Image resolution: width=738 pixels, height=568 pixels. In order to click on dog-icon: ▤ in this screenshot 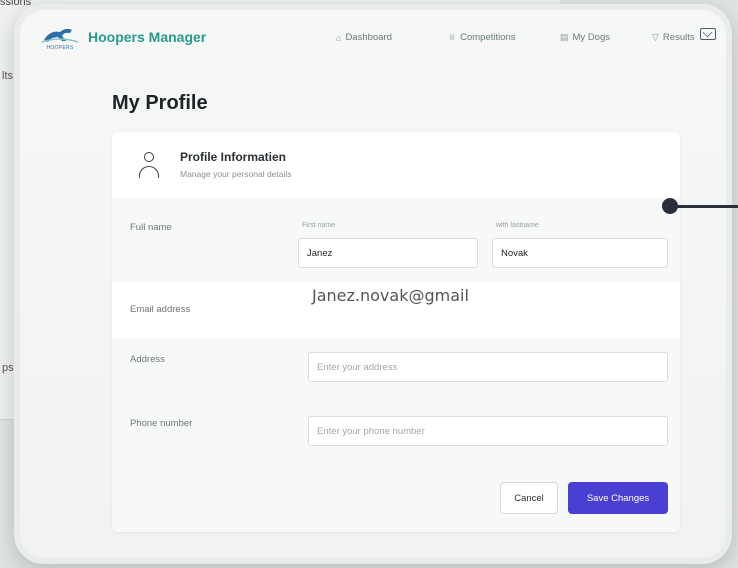, I will do `click(564, 37)`.